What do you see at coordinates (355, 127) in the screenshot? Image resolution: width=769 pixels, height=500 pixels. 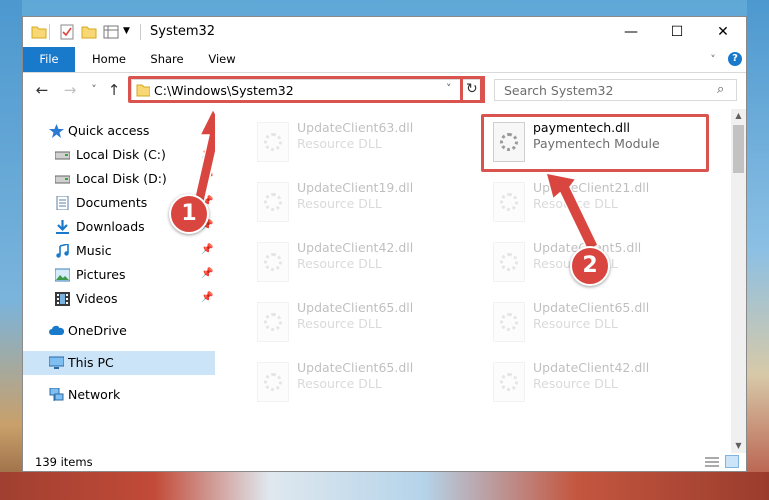 I see `file-name: UpdateClient63.dll` at bounding box center [355, 127].